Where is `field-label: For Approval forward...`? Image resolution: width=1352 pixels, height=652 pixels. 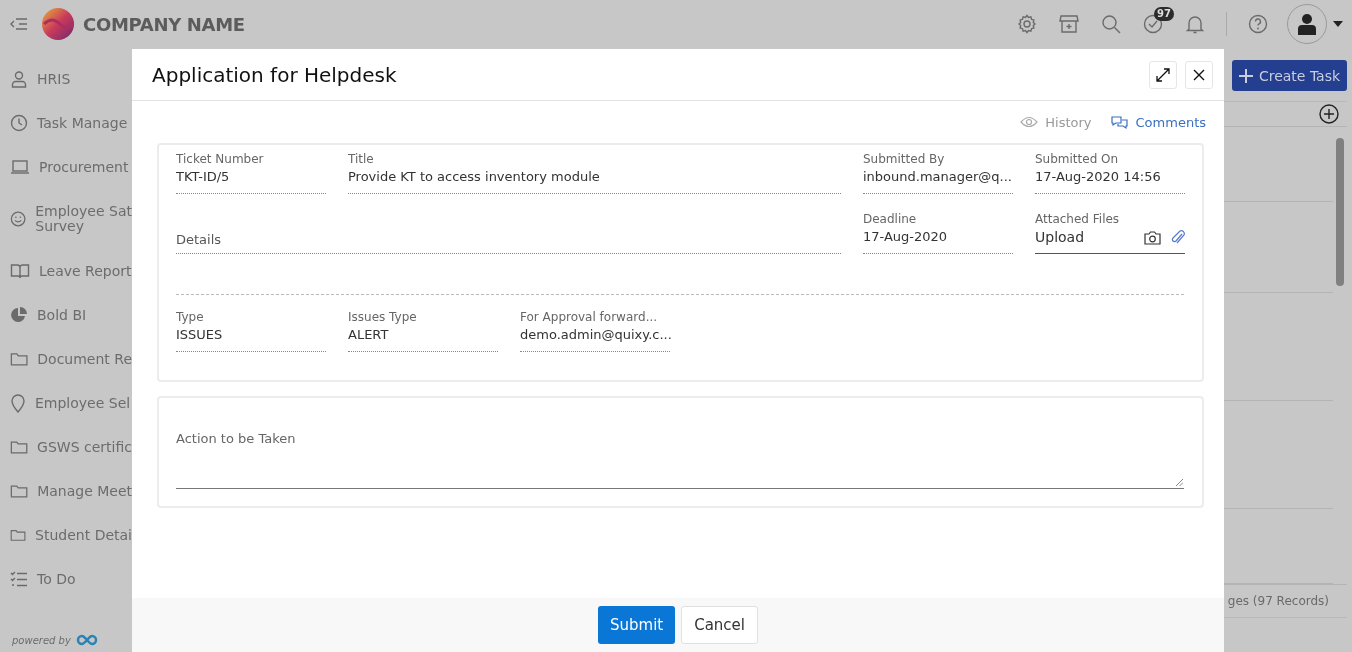 field-label: For Approval forward... is located at coordinates (589, 317).